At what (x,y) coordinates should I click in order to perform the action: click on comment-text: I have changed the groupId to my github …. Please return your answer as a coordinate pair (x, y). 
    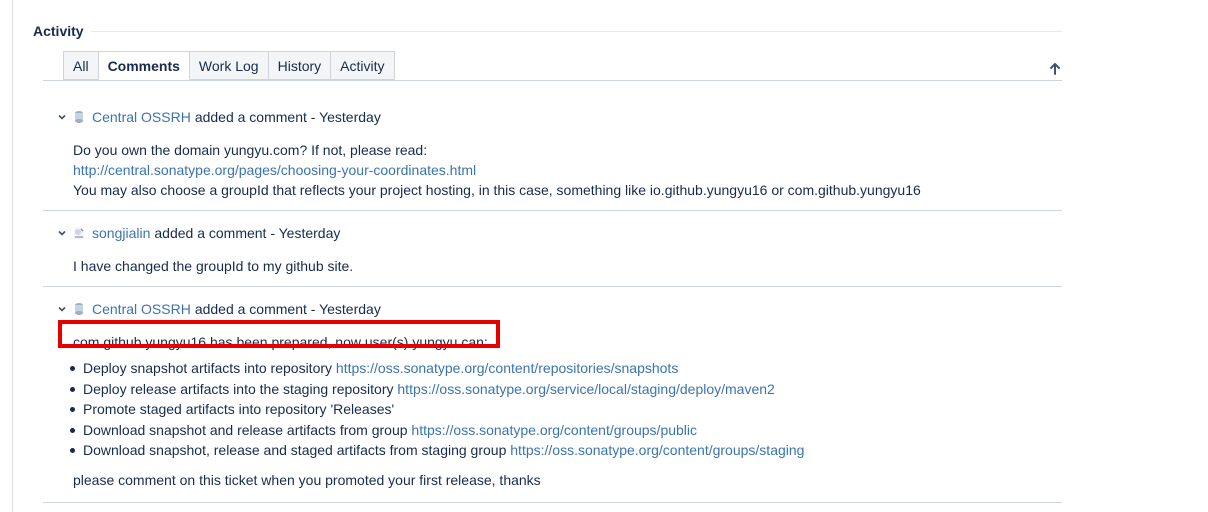
    Looking at the image, I should click on (213, 266).